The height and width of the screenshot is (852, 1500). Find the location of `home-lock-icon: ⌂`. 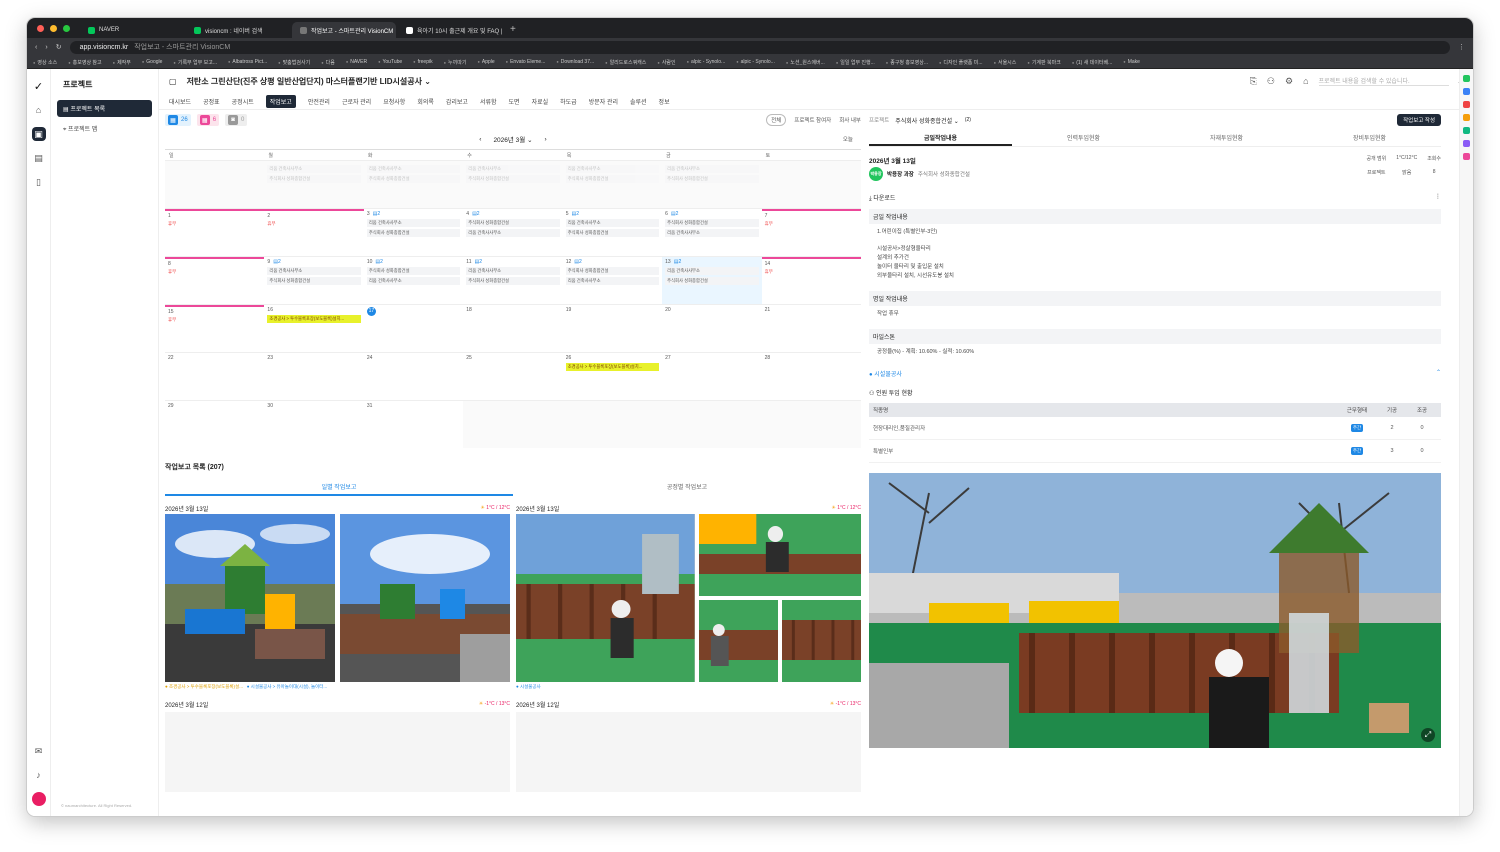

home-lock-icon: ⌂ is located at coordinates (1305, 81).